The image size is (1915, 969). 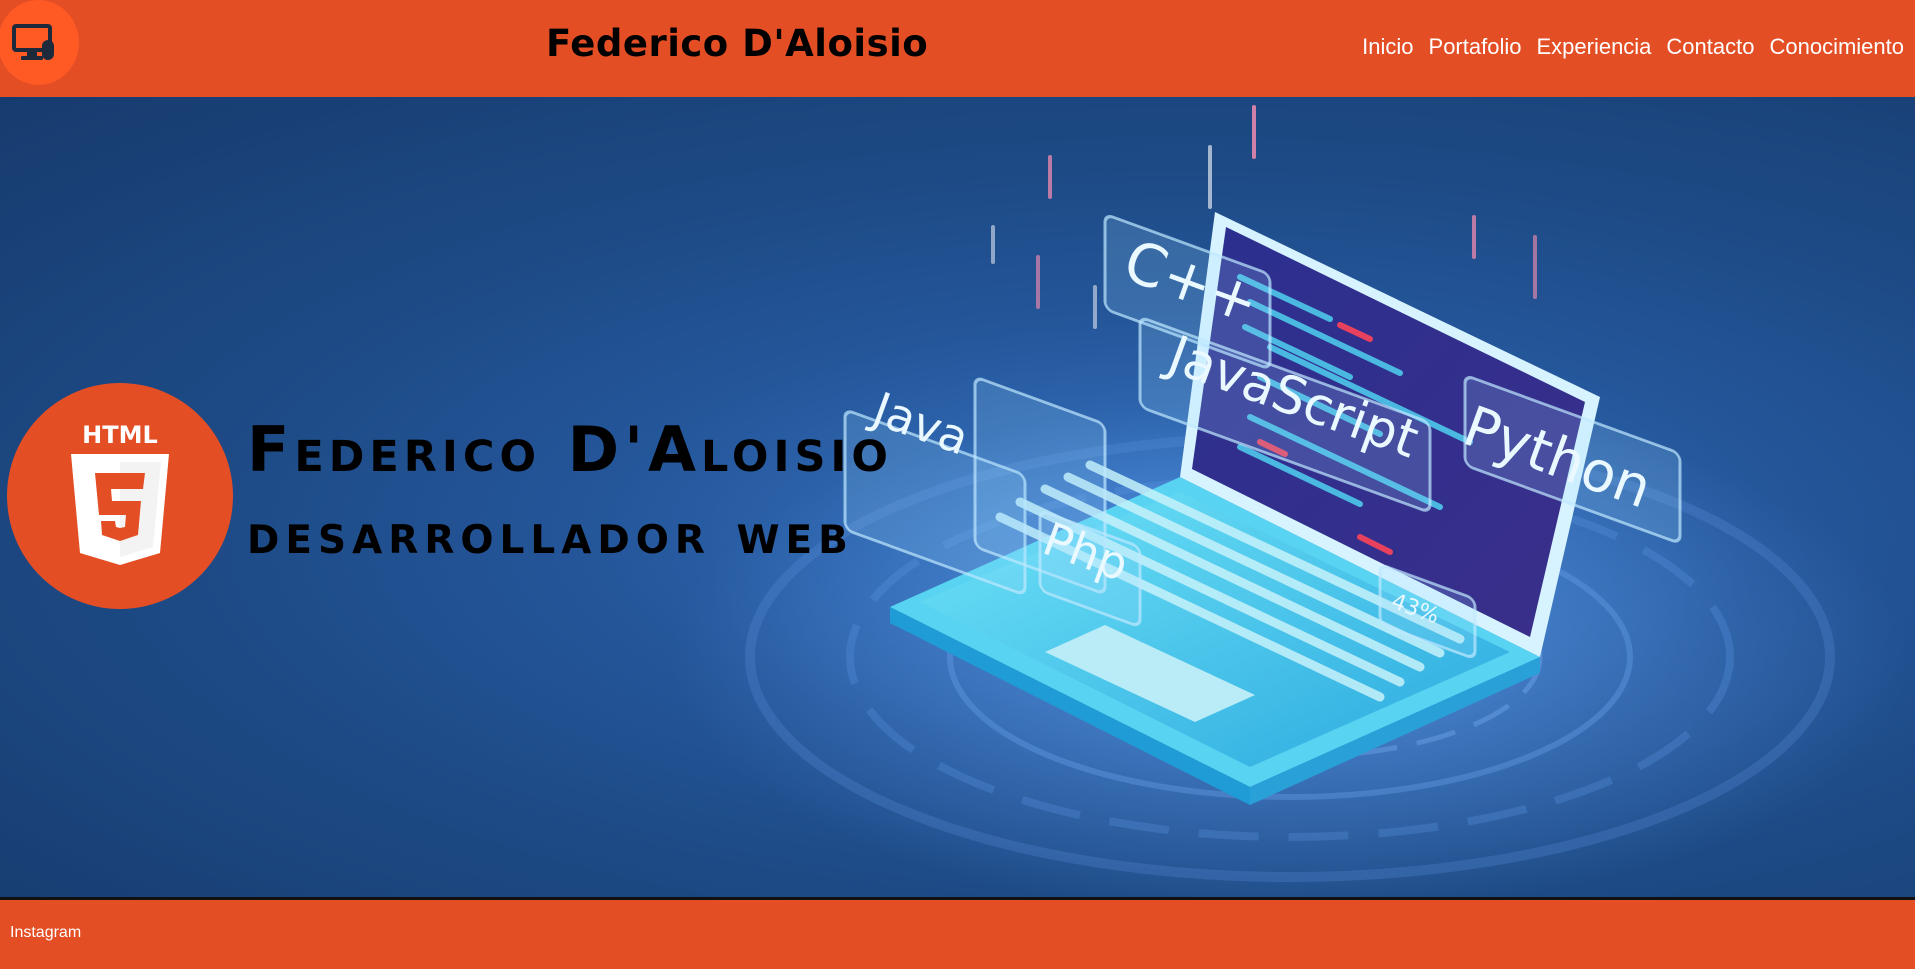 I want to click on logo-computer-icon, so click(x=39, y=42).